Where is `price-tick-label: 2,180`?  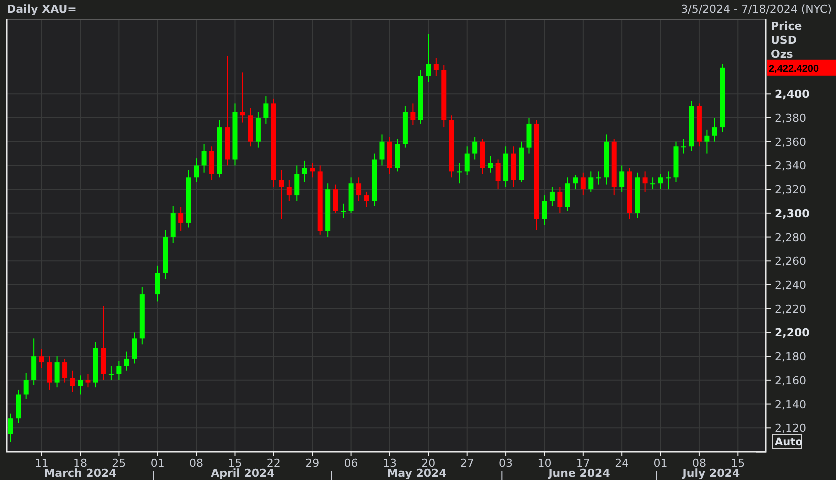 price-tick-label: 2,180 is located at coordinates (790, 357).